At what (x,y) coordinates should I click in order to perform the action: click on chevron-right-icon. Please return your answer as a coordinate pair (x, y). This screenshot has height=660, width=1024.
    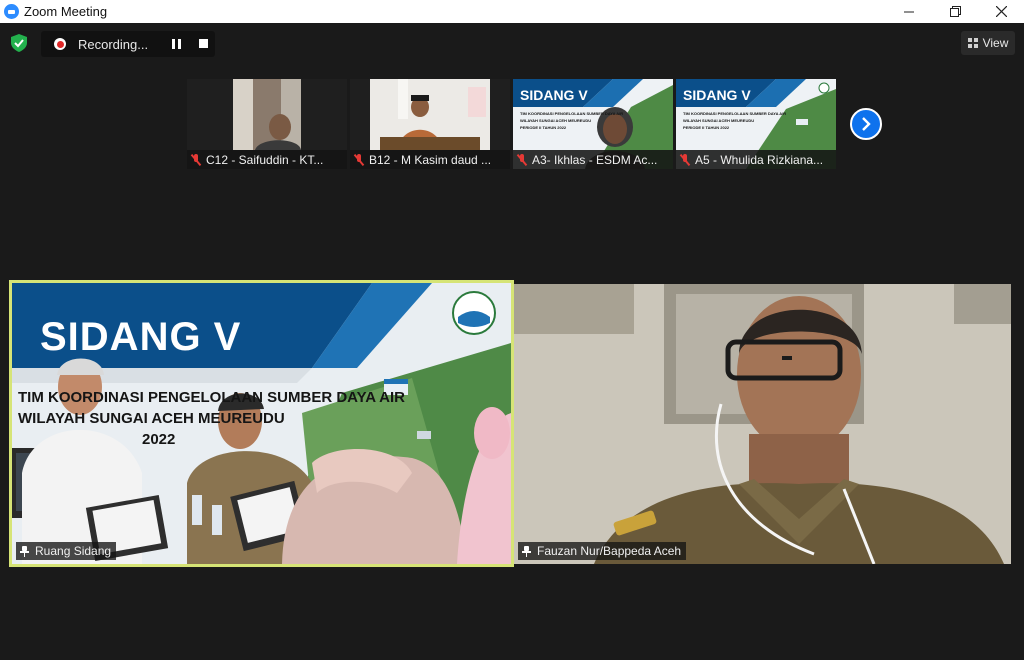
    Looking at the image, I should click on (866, 124).